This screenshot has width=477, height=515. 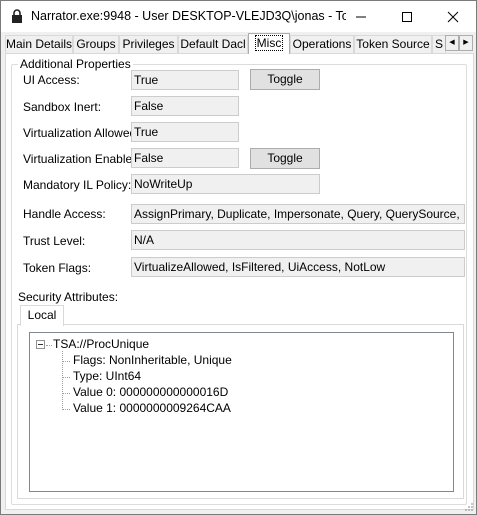 I want to click on arrow-left-icon: ◀, so click(x=452, y=42).